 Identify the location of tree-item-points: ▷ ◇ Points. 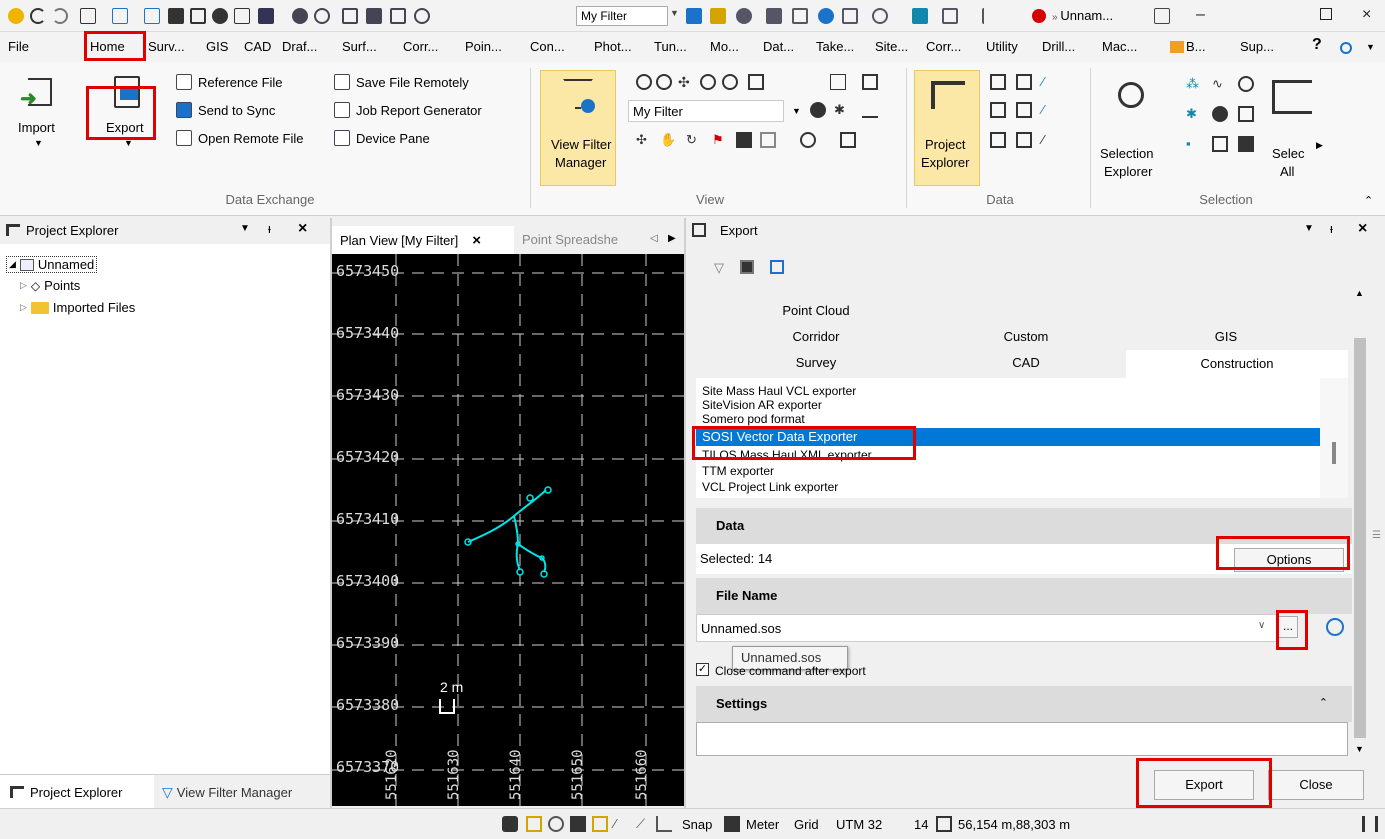
(50, 285).